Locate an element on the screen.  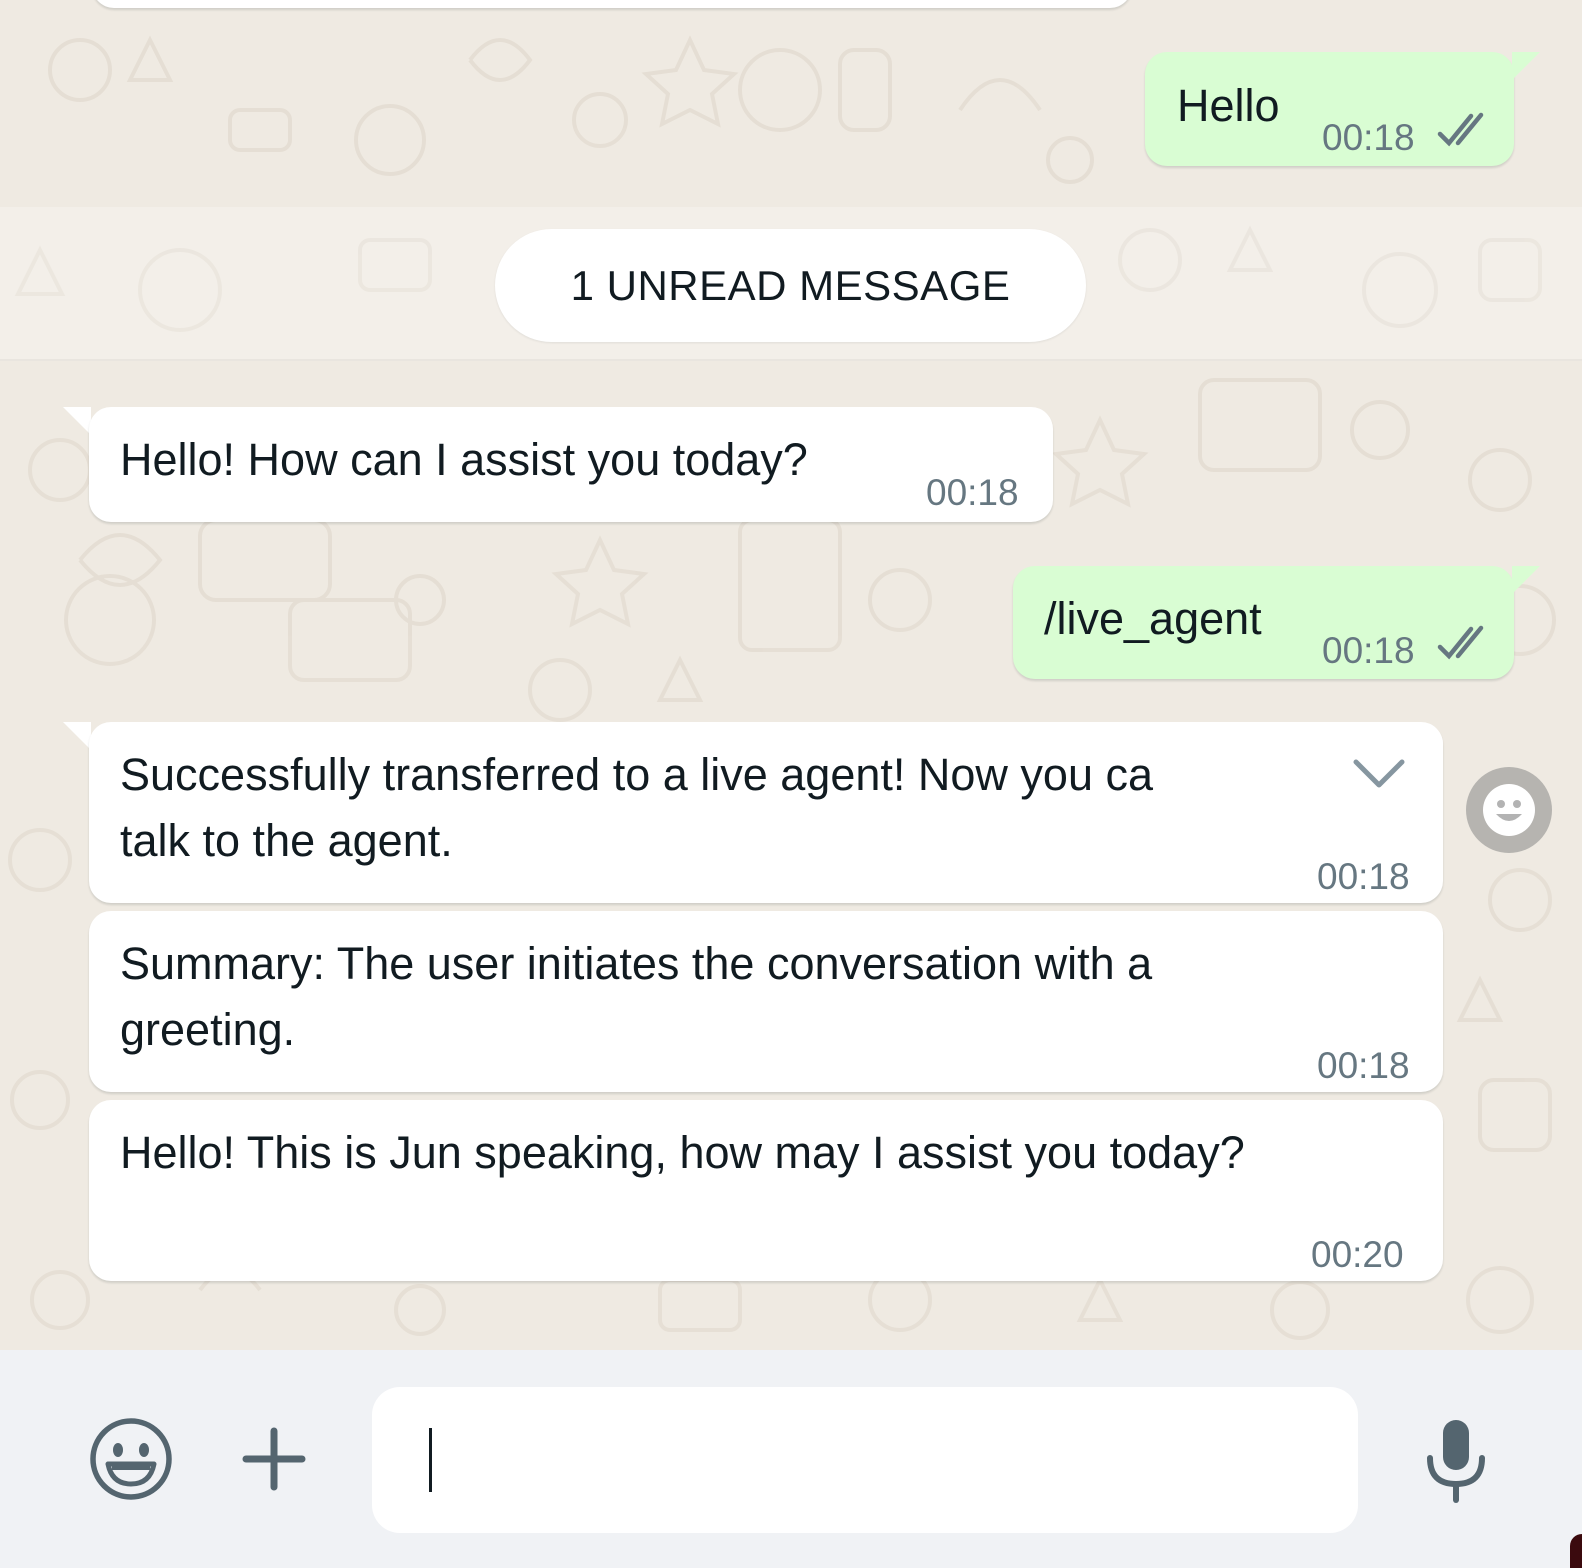
message-text: /live_agent is located at coordinates (1153, 618).